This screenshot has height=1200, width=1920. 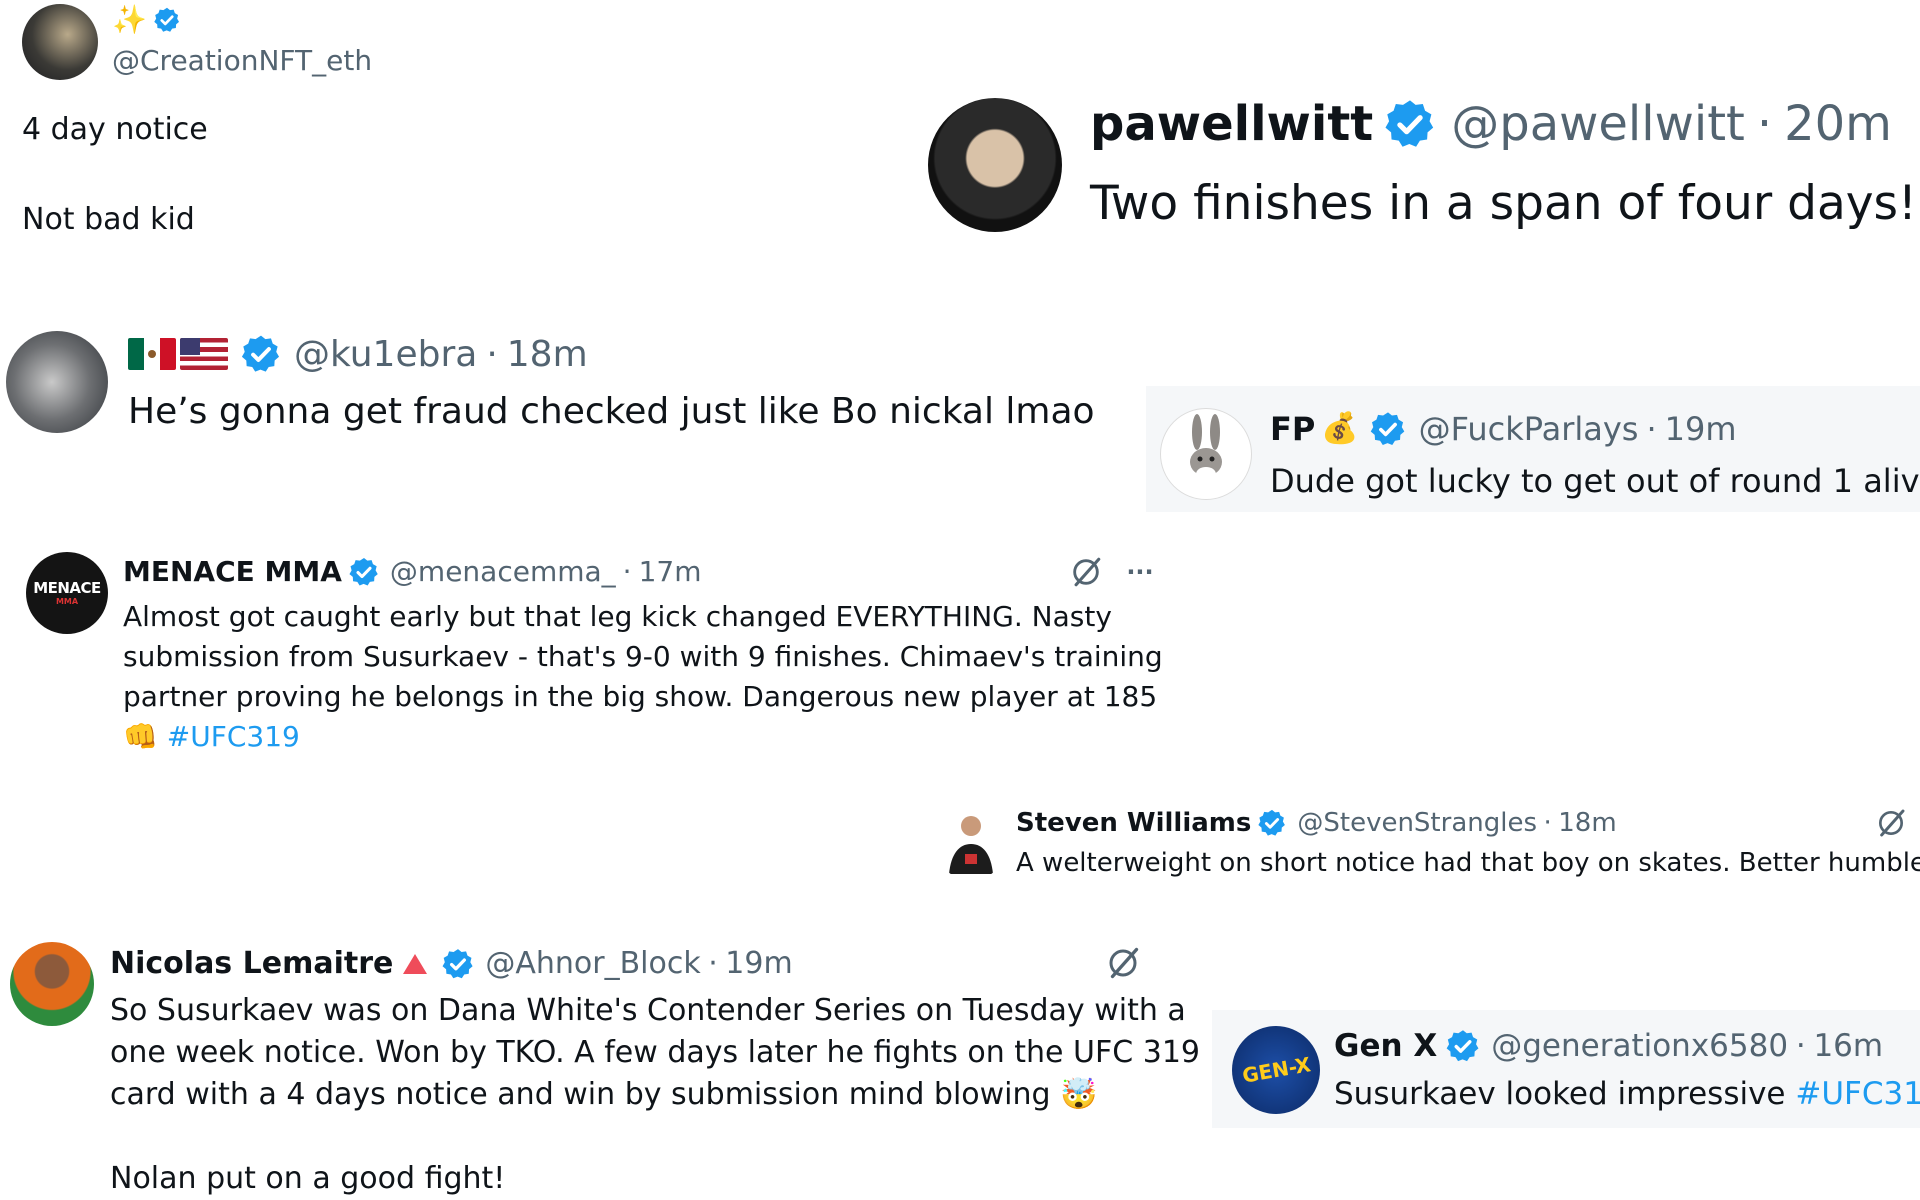 I want to click on mind-blown-icon: 🤯, so click(x=1079, y=1094).